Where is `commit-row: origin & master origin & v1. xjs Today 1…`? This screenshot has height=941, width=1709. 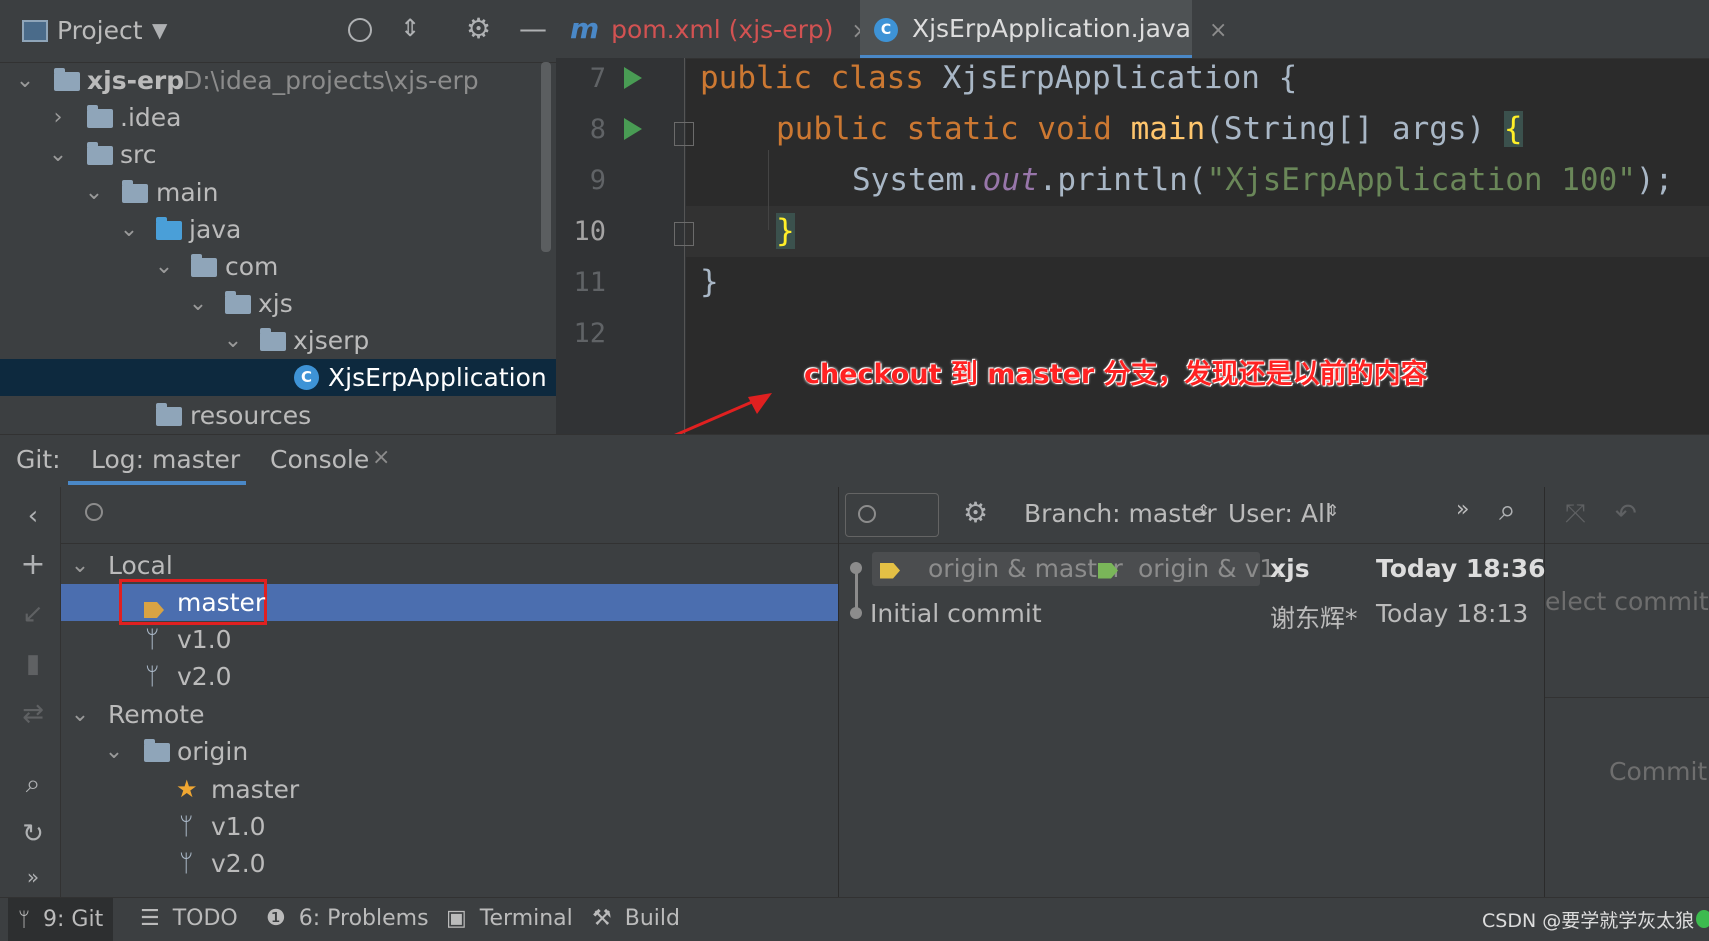
commit-row: origin & master origin & v1. xjs Today 1… is located at coordinates (1208, 570).